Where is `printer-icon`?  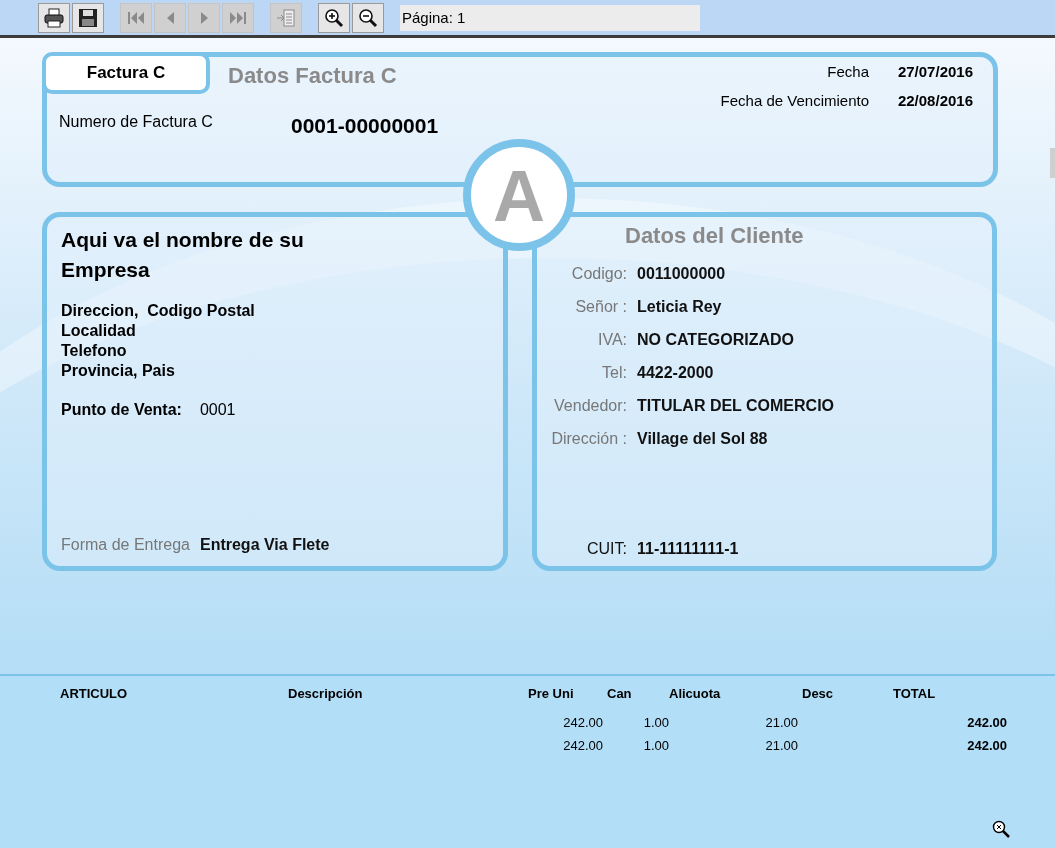
printer-icon is located at coordinates (54, 17).